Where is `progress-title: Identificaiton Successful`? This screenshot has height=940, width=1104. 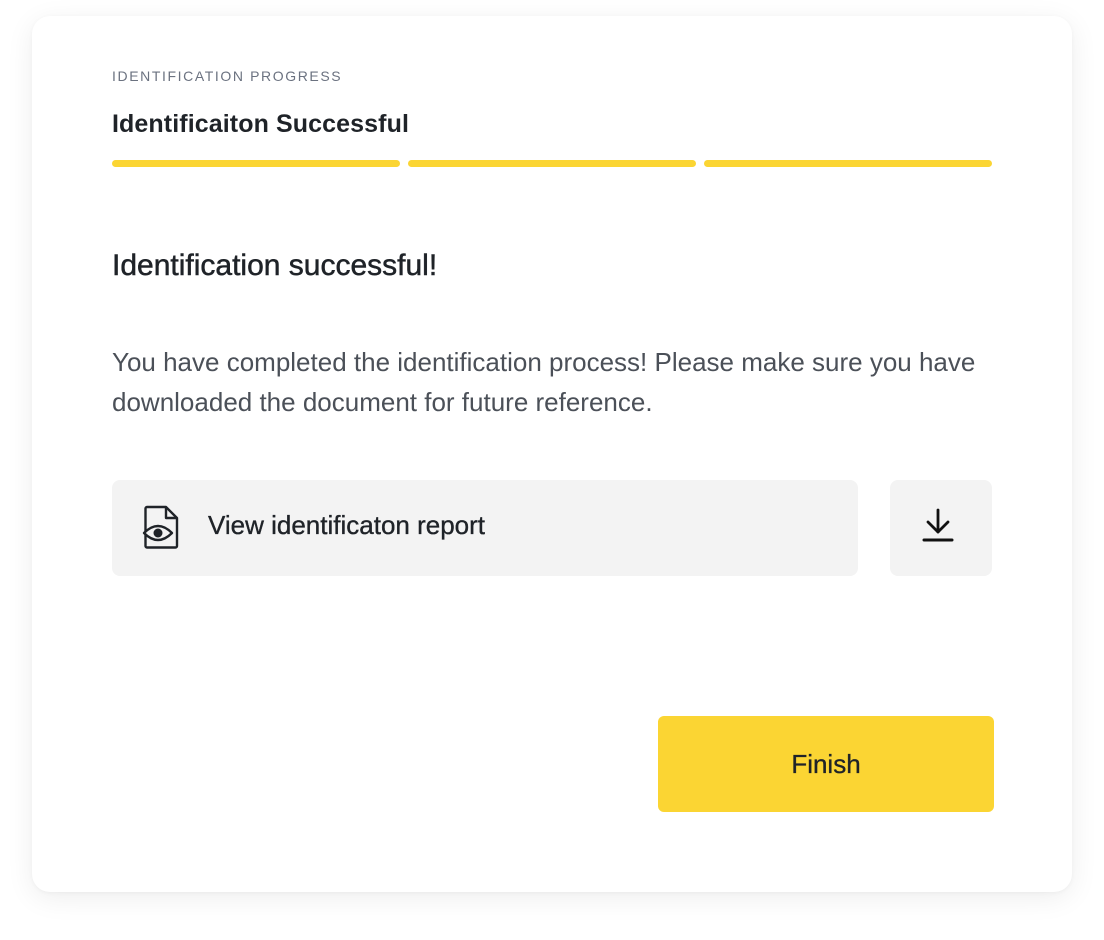
progress-title: Identificaiton Successful is located at coordinates (261, 124).